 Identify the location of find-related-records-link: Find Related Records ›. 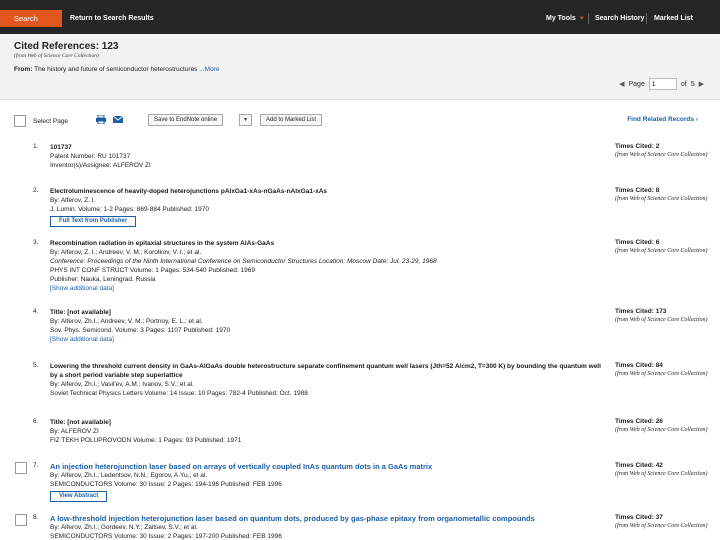
(662, 119).